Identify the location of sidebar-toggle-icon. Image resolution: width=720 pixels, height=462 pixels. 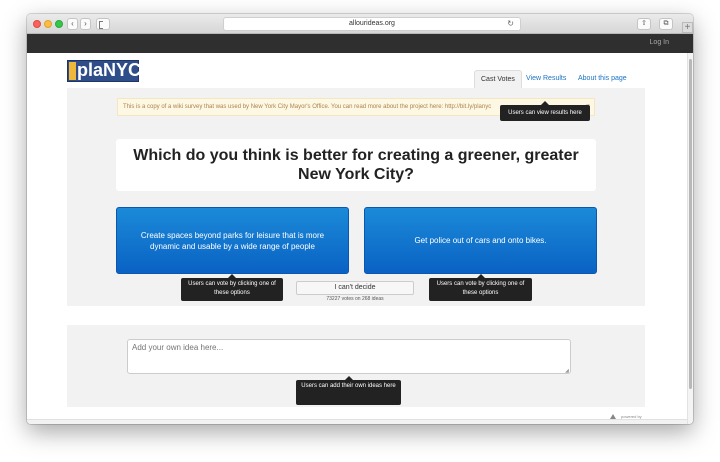
(103, 24).